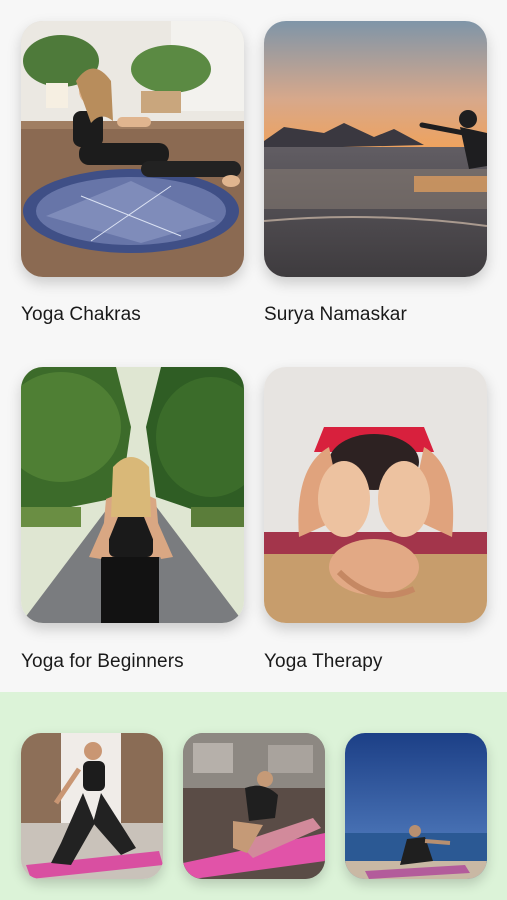  I want to click on yoga-seaside-photo-icon, so click(416, 806).